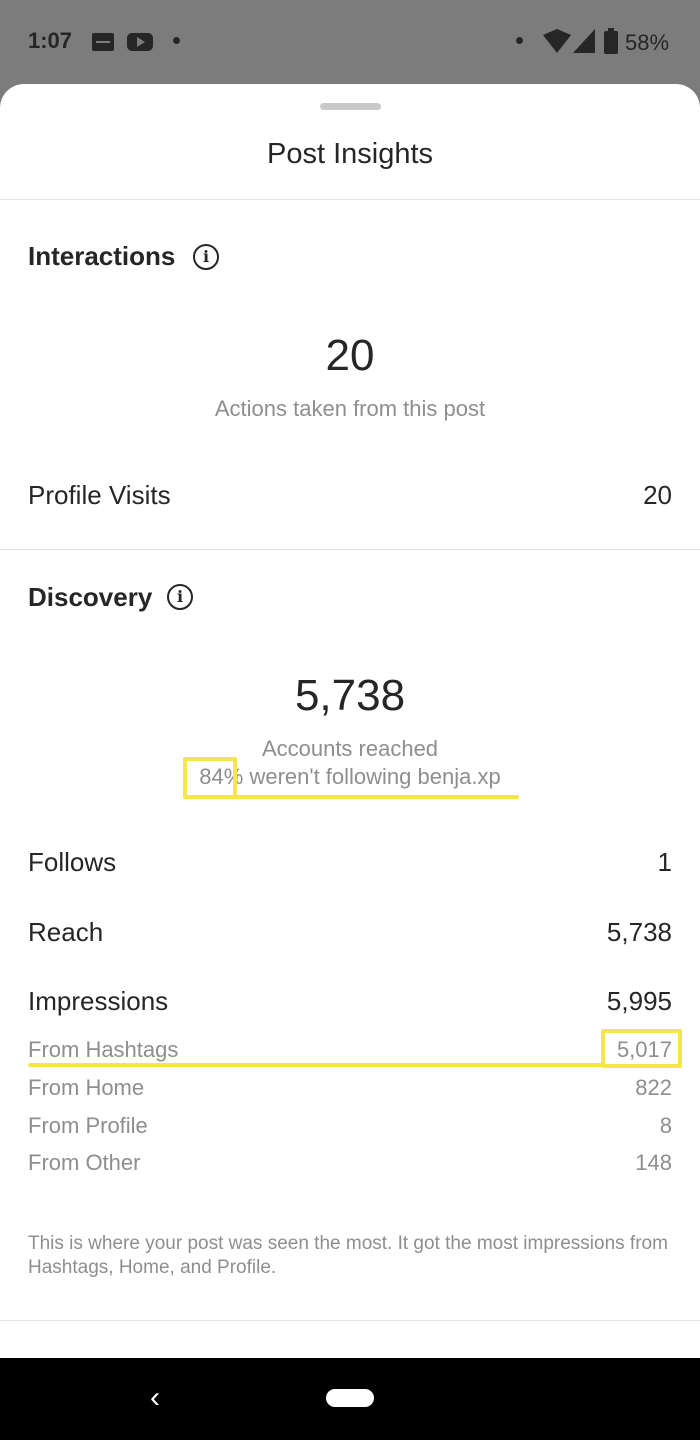 Image resolution: width=700 pixels, height=1440 pixels. Describe the element at coordinates (665, 1125) in the screenshot. I see `from-profile-value: 8` at that location.